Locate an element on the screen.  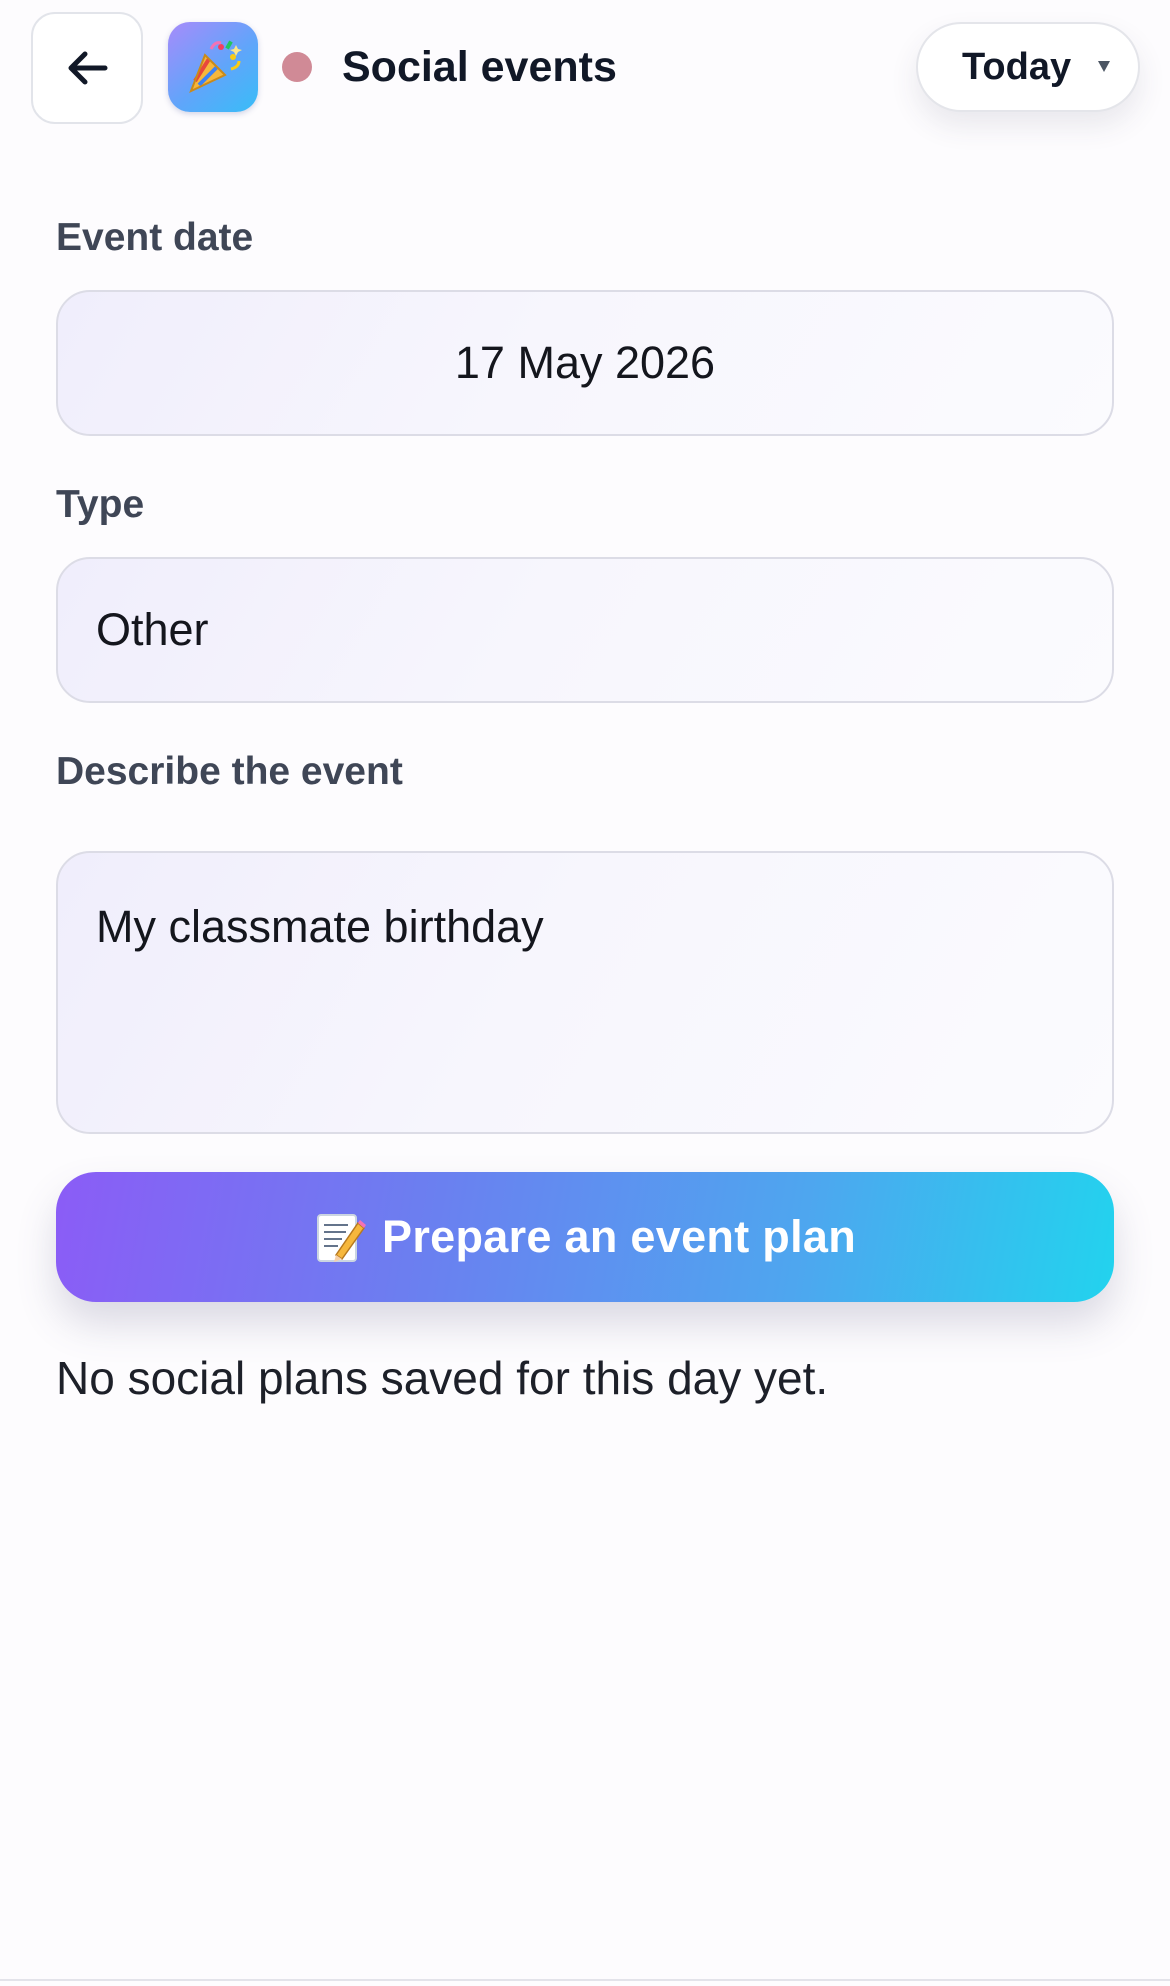
type-label: Type is located at coordinates (100, 504).